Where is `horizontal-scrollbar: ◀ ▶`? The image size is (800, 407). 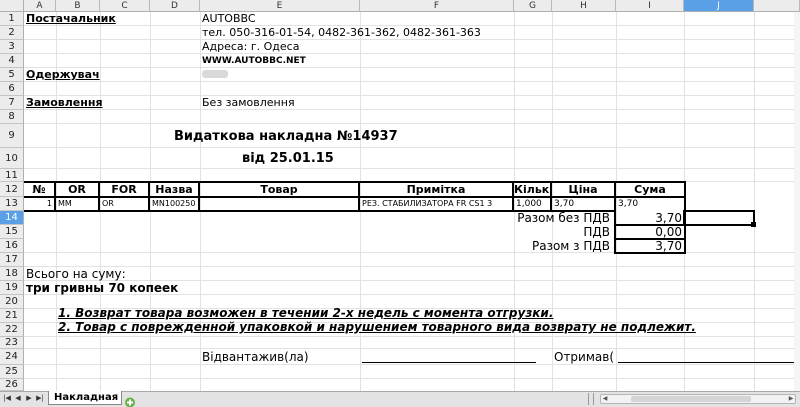 horizontal-scrollbar: ◀ ▶ is located at coordinates (698, 399).